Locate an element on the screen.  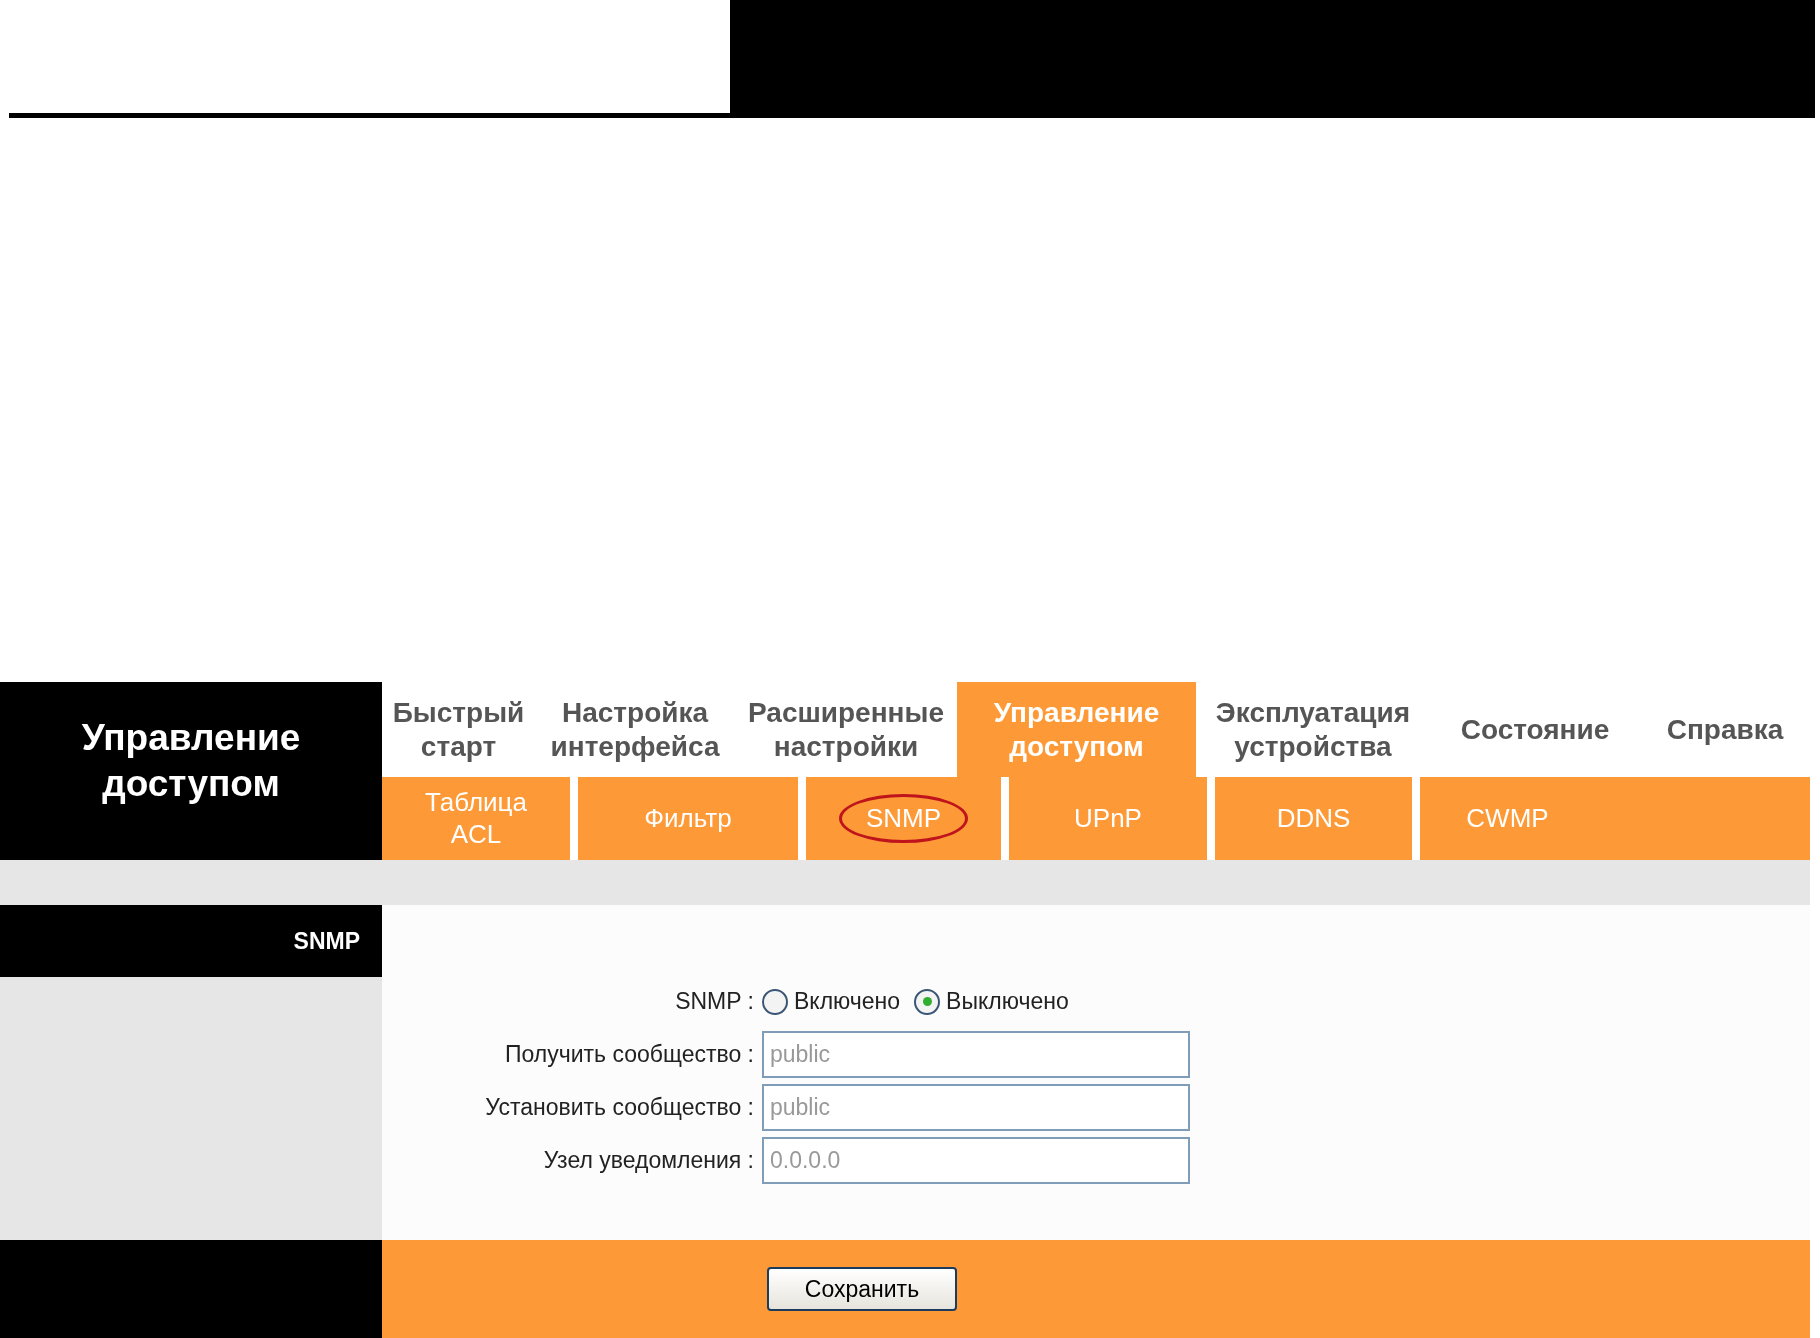
field-label: Узел уведомления : is located at coordinates (648, 1160).